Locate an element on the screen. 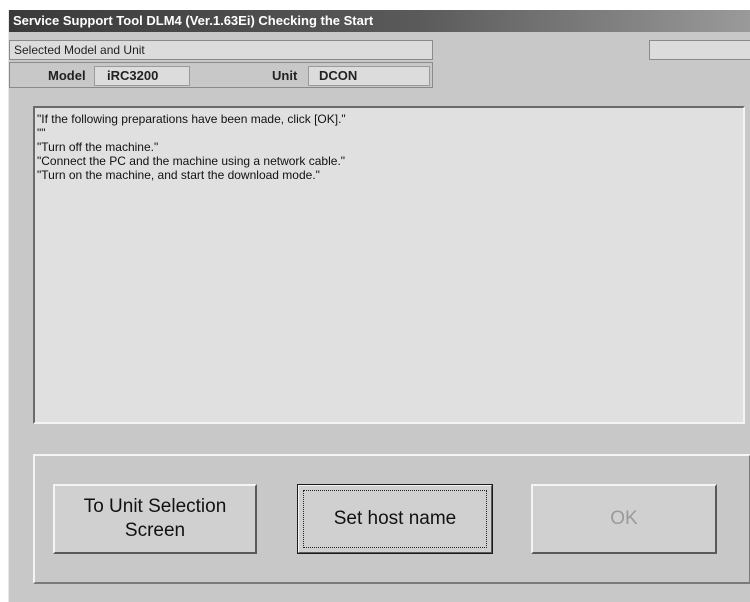  model-label: Model is located at coordinates (67, 75).